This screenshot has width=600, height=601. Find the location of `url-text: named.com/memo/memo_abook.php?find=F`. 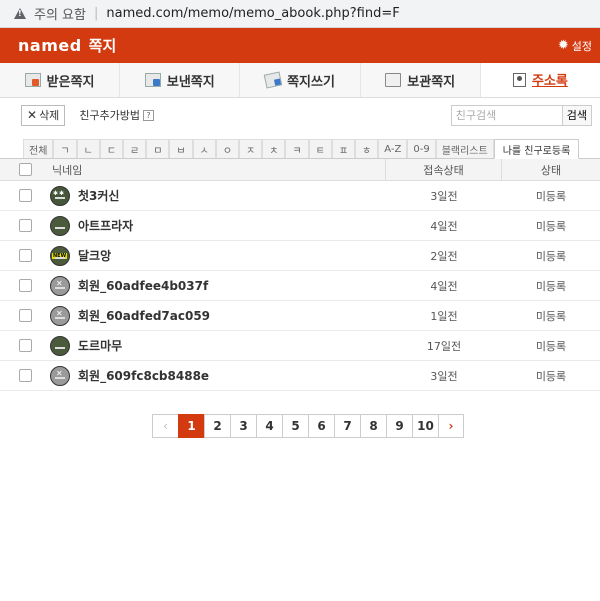

url-text: named.com/memo/memo_abook.php?find=F is located at coordinates (252, 13).